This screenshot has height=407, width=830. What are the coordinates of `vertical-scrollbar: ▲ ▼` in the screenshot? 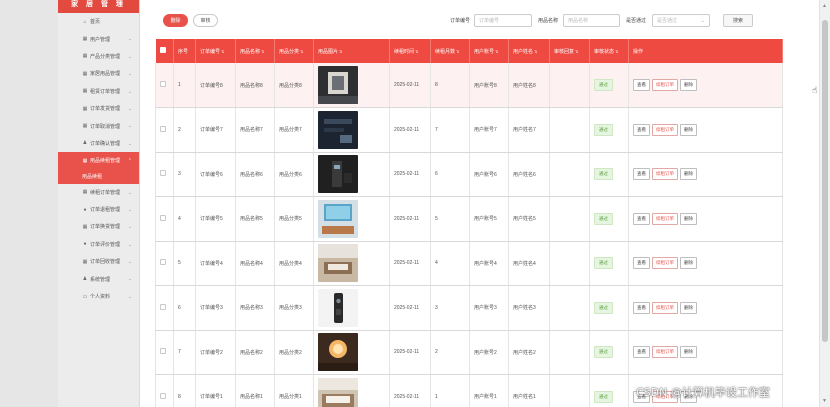 It's located at (824, 203).